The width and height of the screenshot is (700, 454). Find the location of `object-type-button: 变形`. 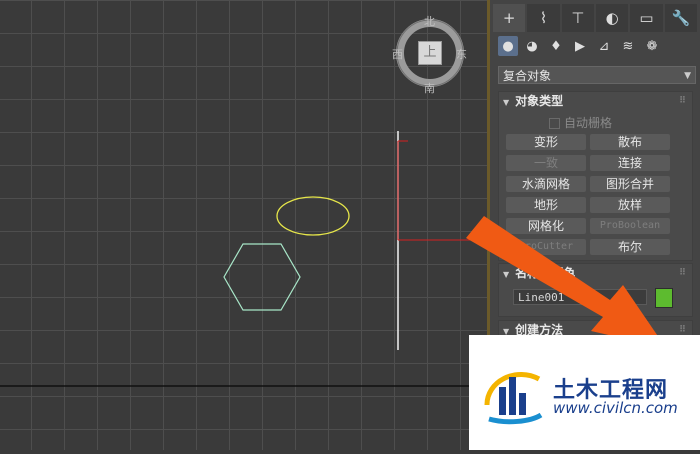

object-type-button: 变形 is located at coordinates (546, 142).